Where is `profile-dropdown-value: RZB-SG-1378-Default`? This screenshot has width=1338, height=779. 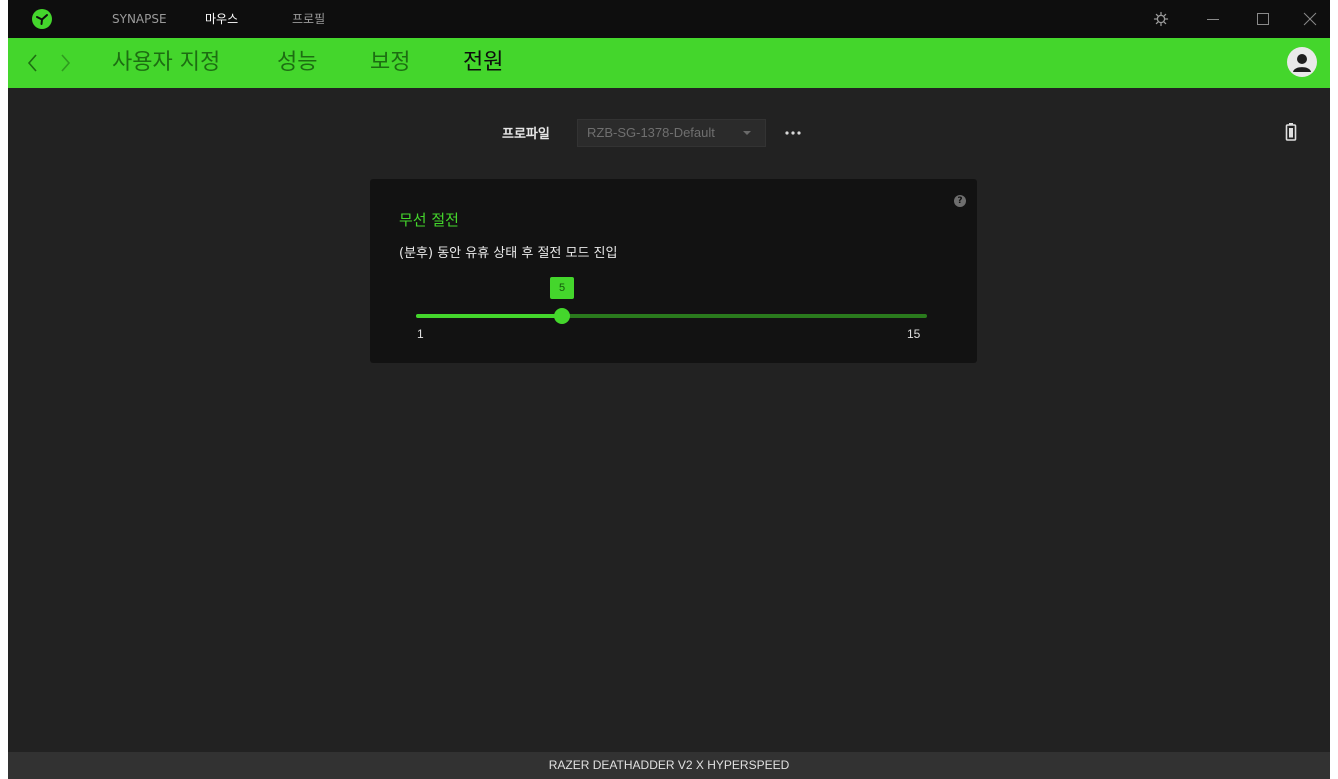
profile-dropdown-value: RZB-SG-1378-Default is located at coordinates (651, 132).